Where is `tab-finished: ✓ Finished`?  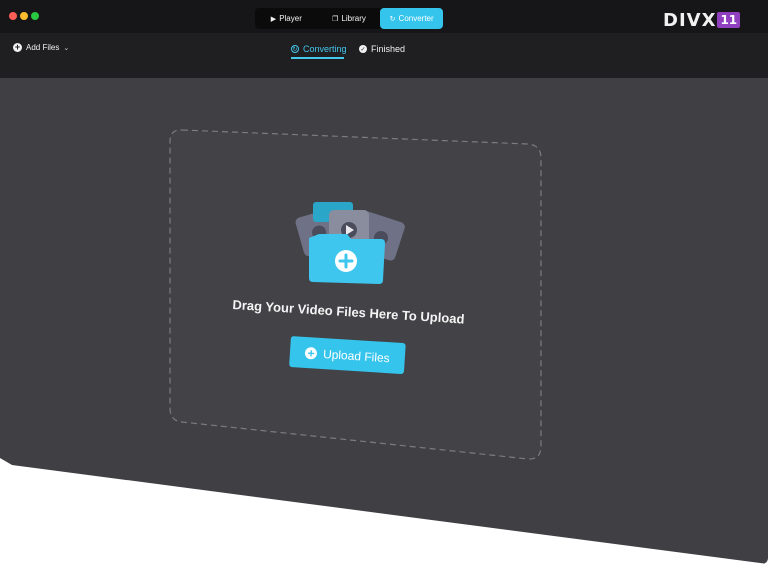 tab-finished: ✓ Finished is located at coordinates (382, 49).